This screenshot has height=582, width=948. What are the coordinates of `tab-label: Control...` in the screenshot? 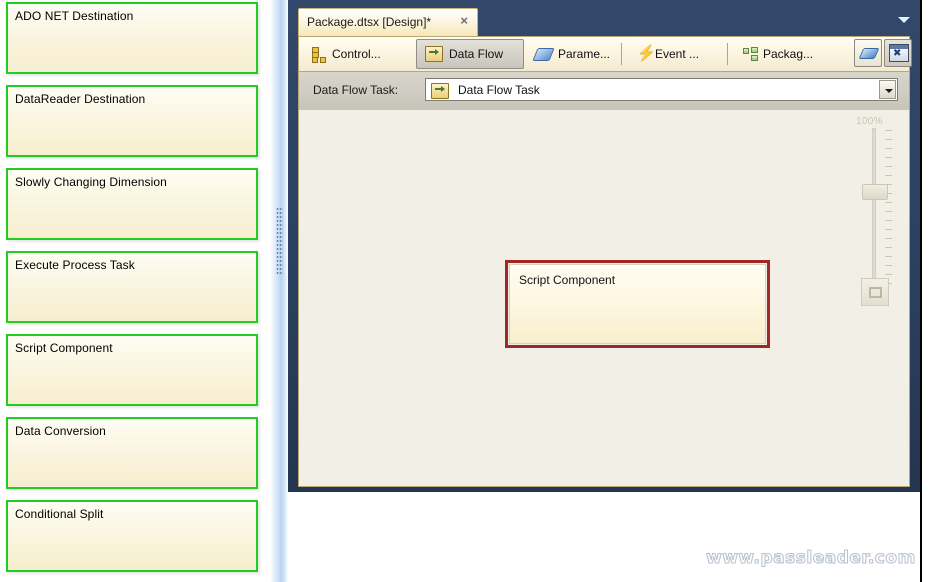 It's located at (356, 54).